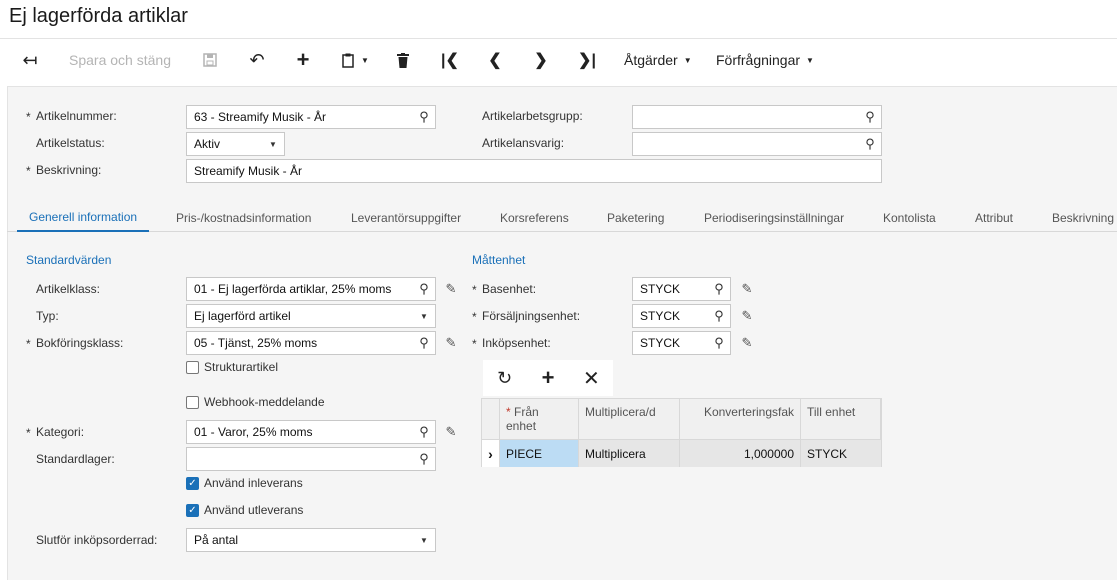 The height and width of the screenshot is (580, 1117). Describe the element at coordinates (68, 289) in the screenshot. I see `item-class-label: Artikelklass:` at that location.